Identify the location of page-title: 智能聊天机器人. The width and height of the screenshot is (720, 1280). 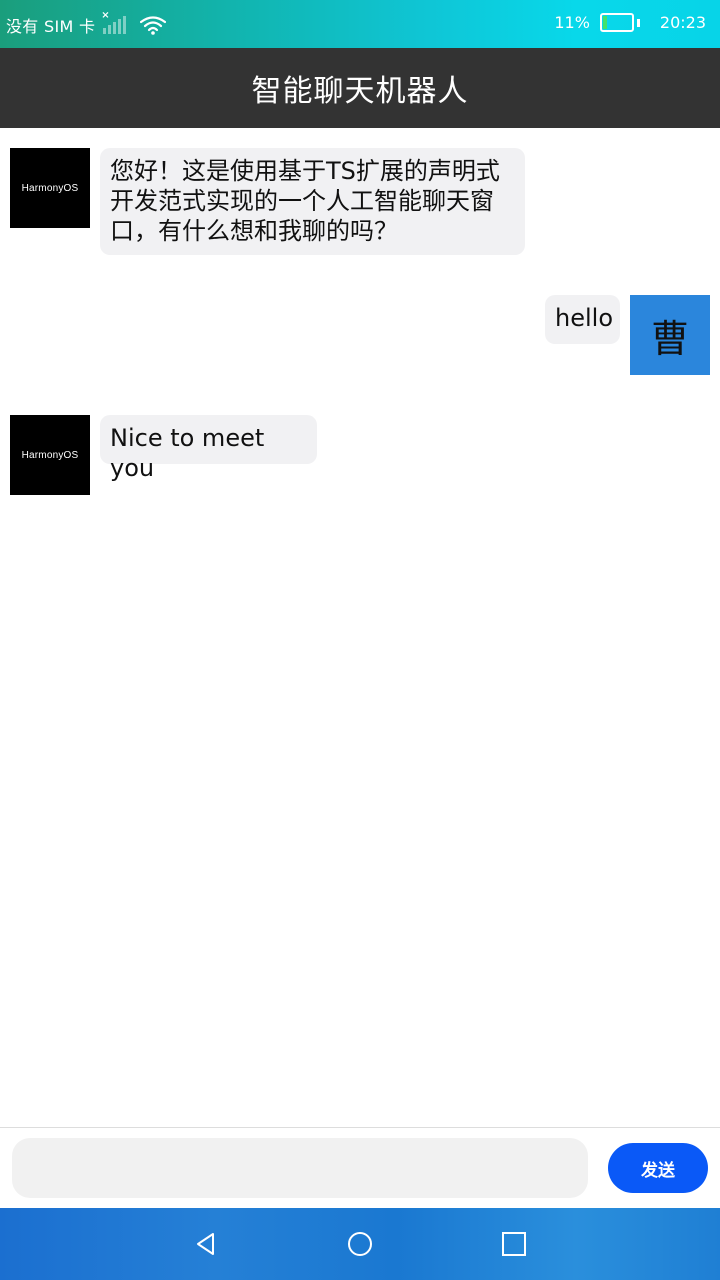
(360, 91).